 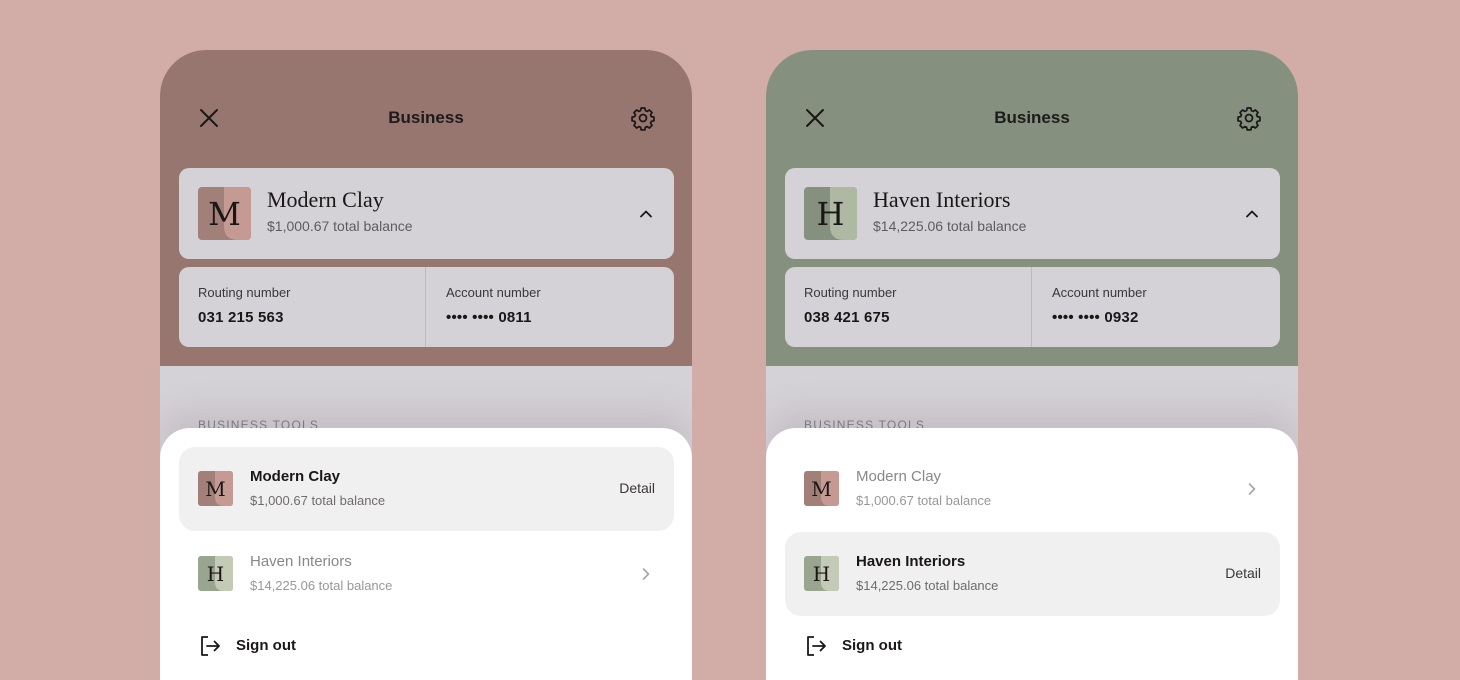 What do you see at coordinates (325, 199) in the screenshot?
I see `account-name: Modern Clay` at bounding box center [325, 199].